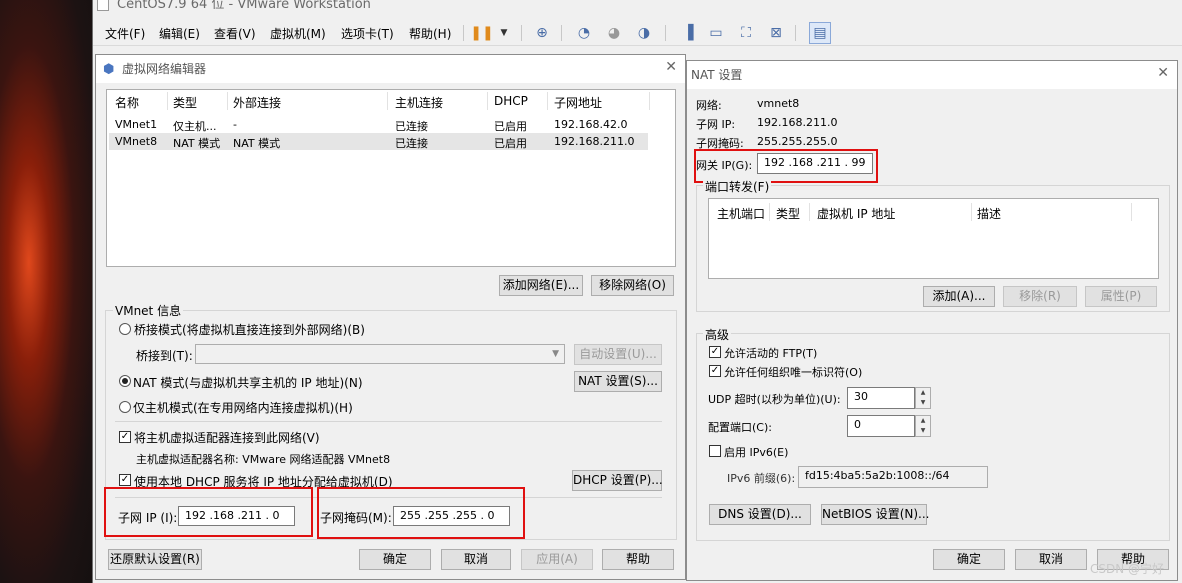  What do you see at coordinates (380, 354) in the screenshot?
I see `bridge-to-select: ▼` at bounding box center [380, 354].